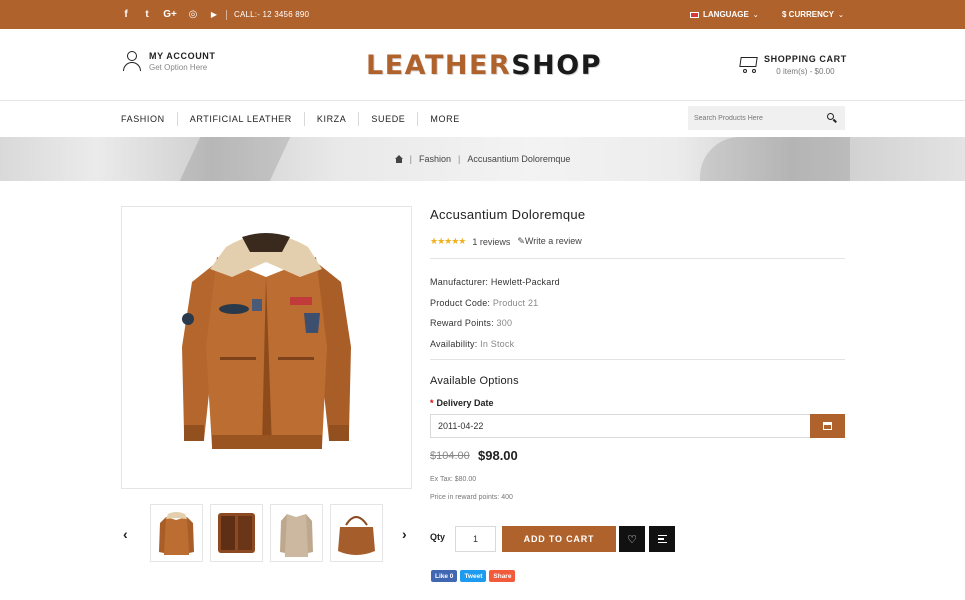 Image resolution: width=965 pixels, height=600 pixels. I want to click on search-icon, so click(832, 118).